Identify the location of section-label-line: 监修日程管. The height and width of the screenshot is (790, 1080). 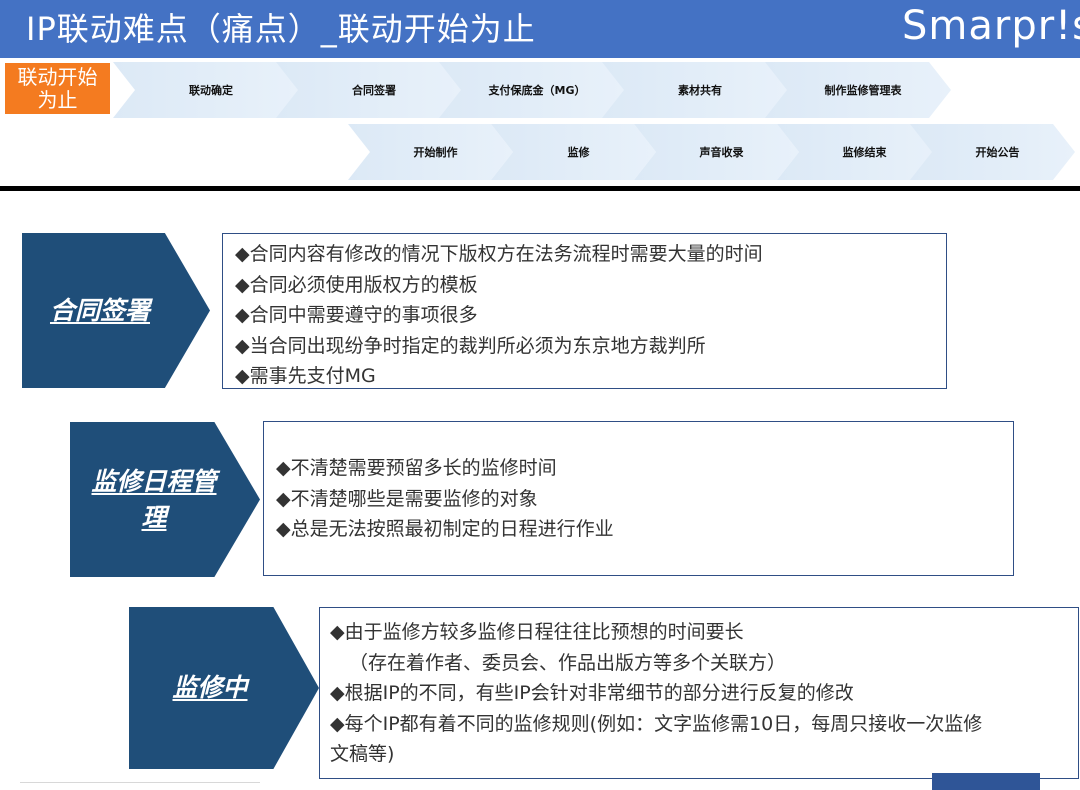
(154, 481).